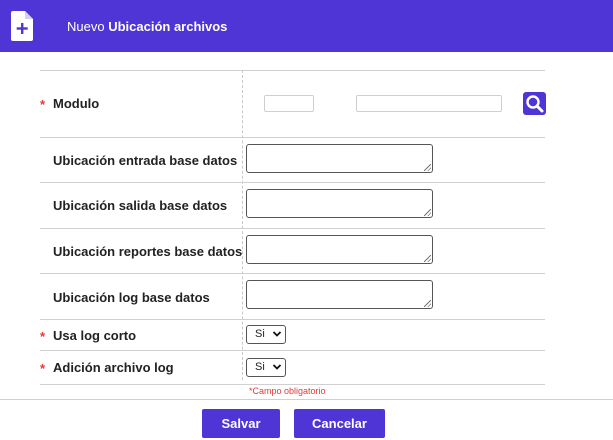  Describe the element at coordinates (339, 203) in the screenshot. I see `ubicacion-salida-textarea` at that location.